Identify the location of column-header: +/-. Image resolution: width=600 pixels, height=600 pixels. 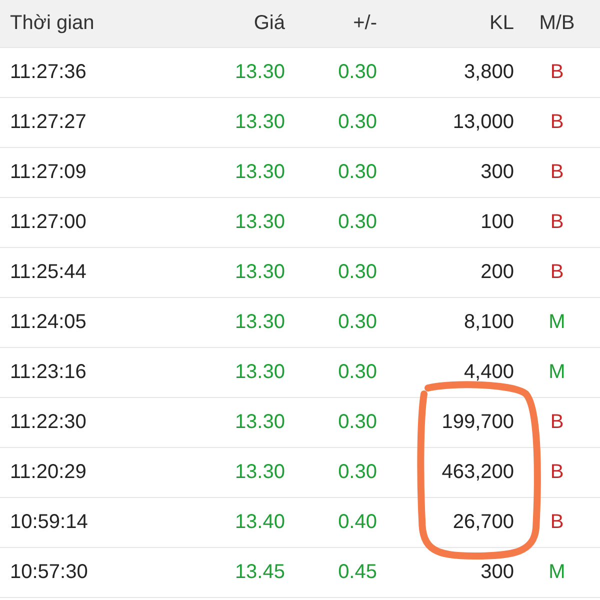
(365, 23).